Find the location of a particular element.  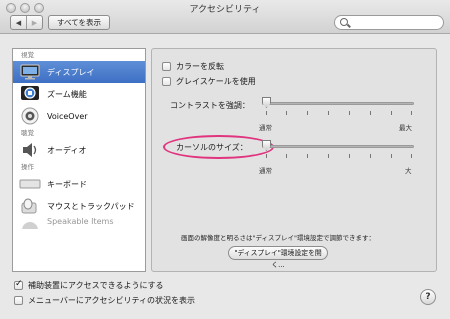

invert-colors-checkbox: カラーを反転 is located at coordinates (193, 66).